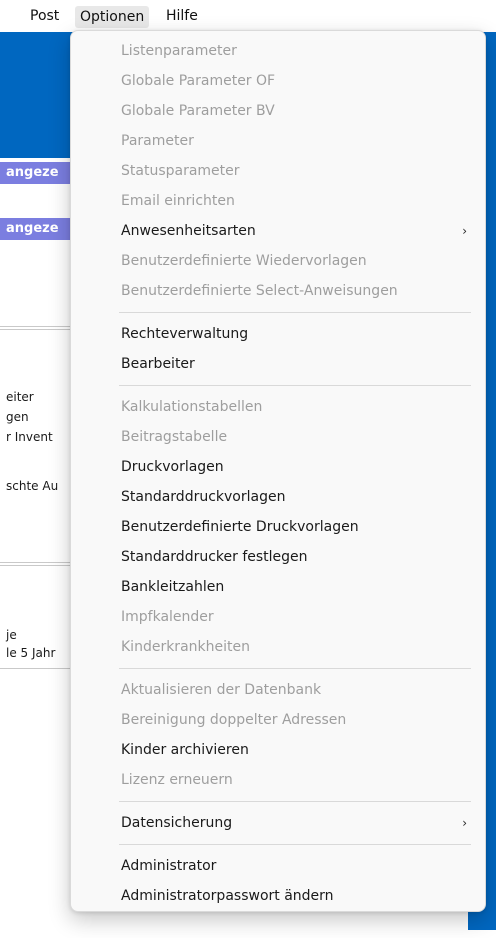 Image resolution: width=496 pixels, height=938 pixels. What do you see at coordinates (234, 720) in the screenshot?
I see `menu-item-bereinigung-doppelter-adressen: Bereinigung doppelter Adressen` at bounding box center [234, 720].